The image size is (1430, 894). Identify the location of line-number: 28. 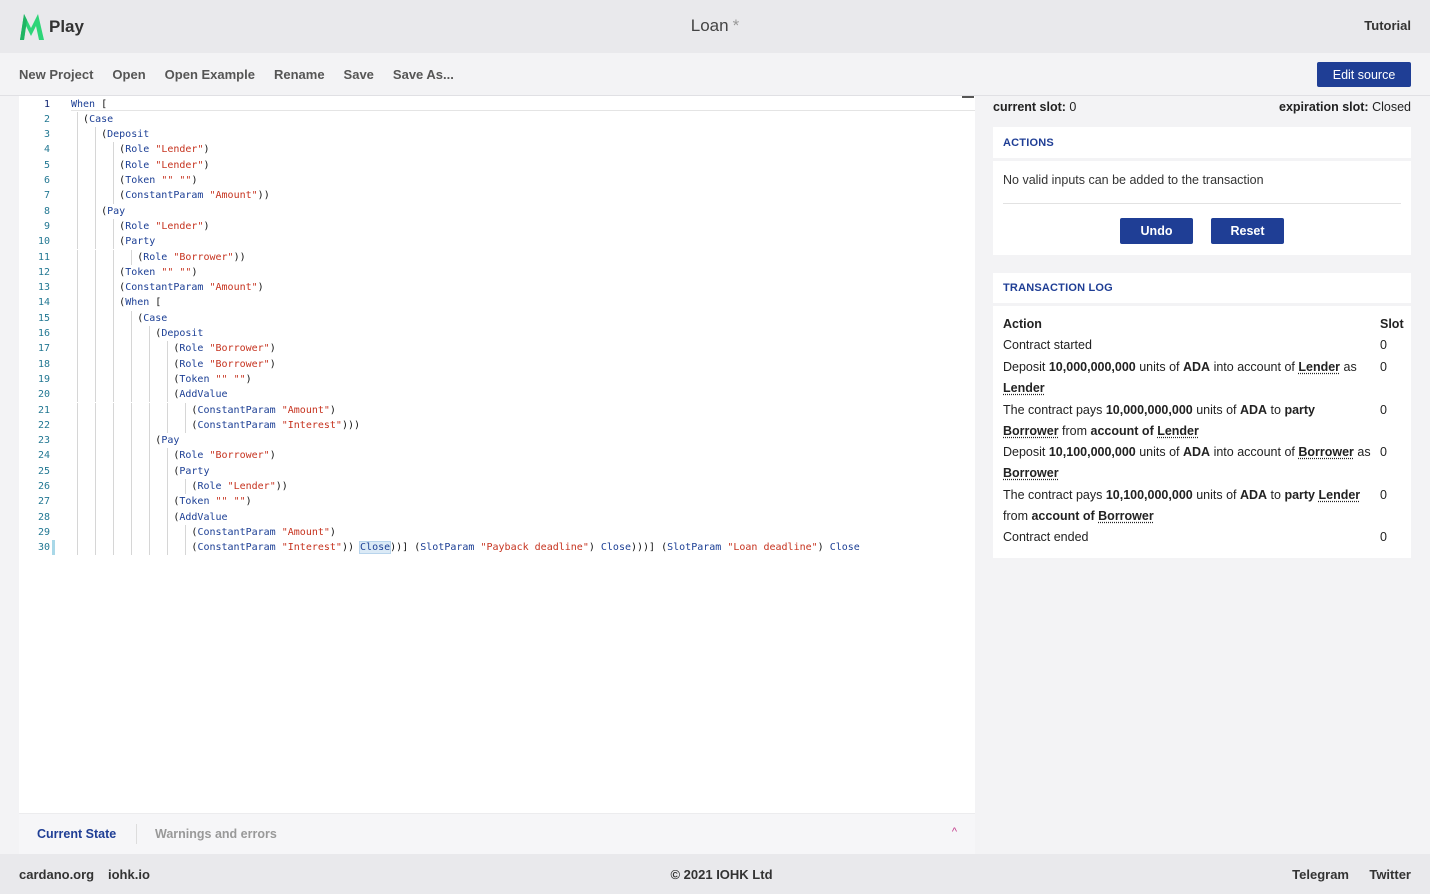
(43, 517).